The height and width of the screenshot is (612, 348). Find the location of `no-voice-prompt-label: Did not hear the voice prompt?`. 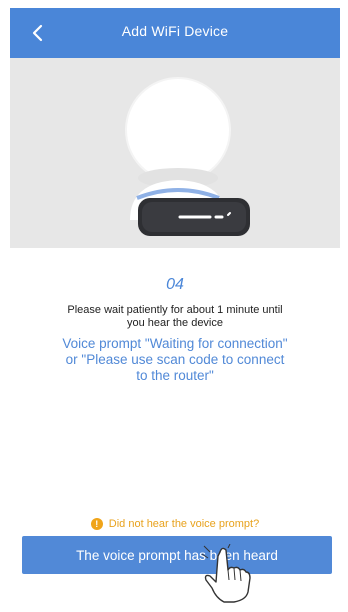

no-voice-prompt-label: Did not hear the voice prompt? is located at coordinates (184, 524).